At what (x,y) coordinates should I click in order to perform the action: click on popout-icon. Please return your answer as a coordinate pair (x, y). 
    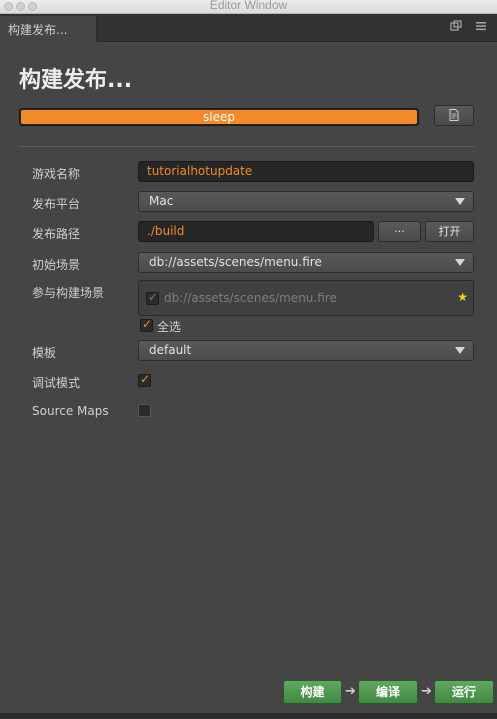
    Looking at the image, I should click on (456, 27).